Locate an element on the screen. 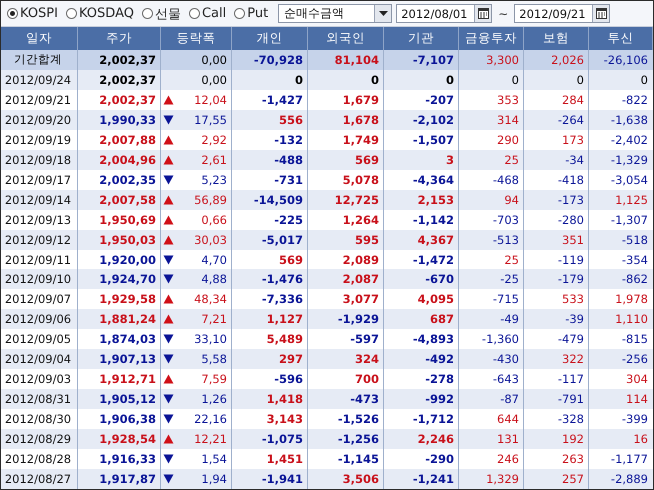 This screenshot has height=490, width=654. table-cell-text: -862 is located at coordinates (634, 279).